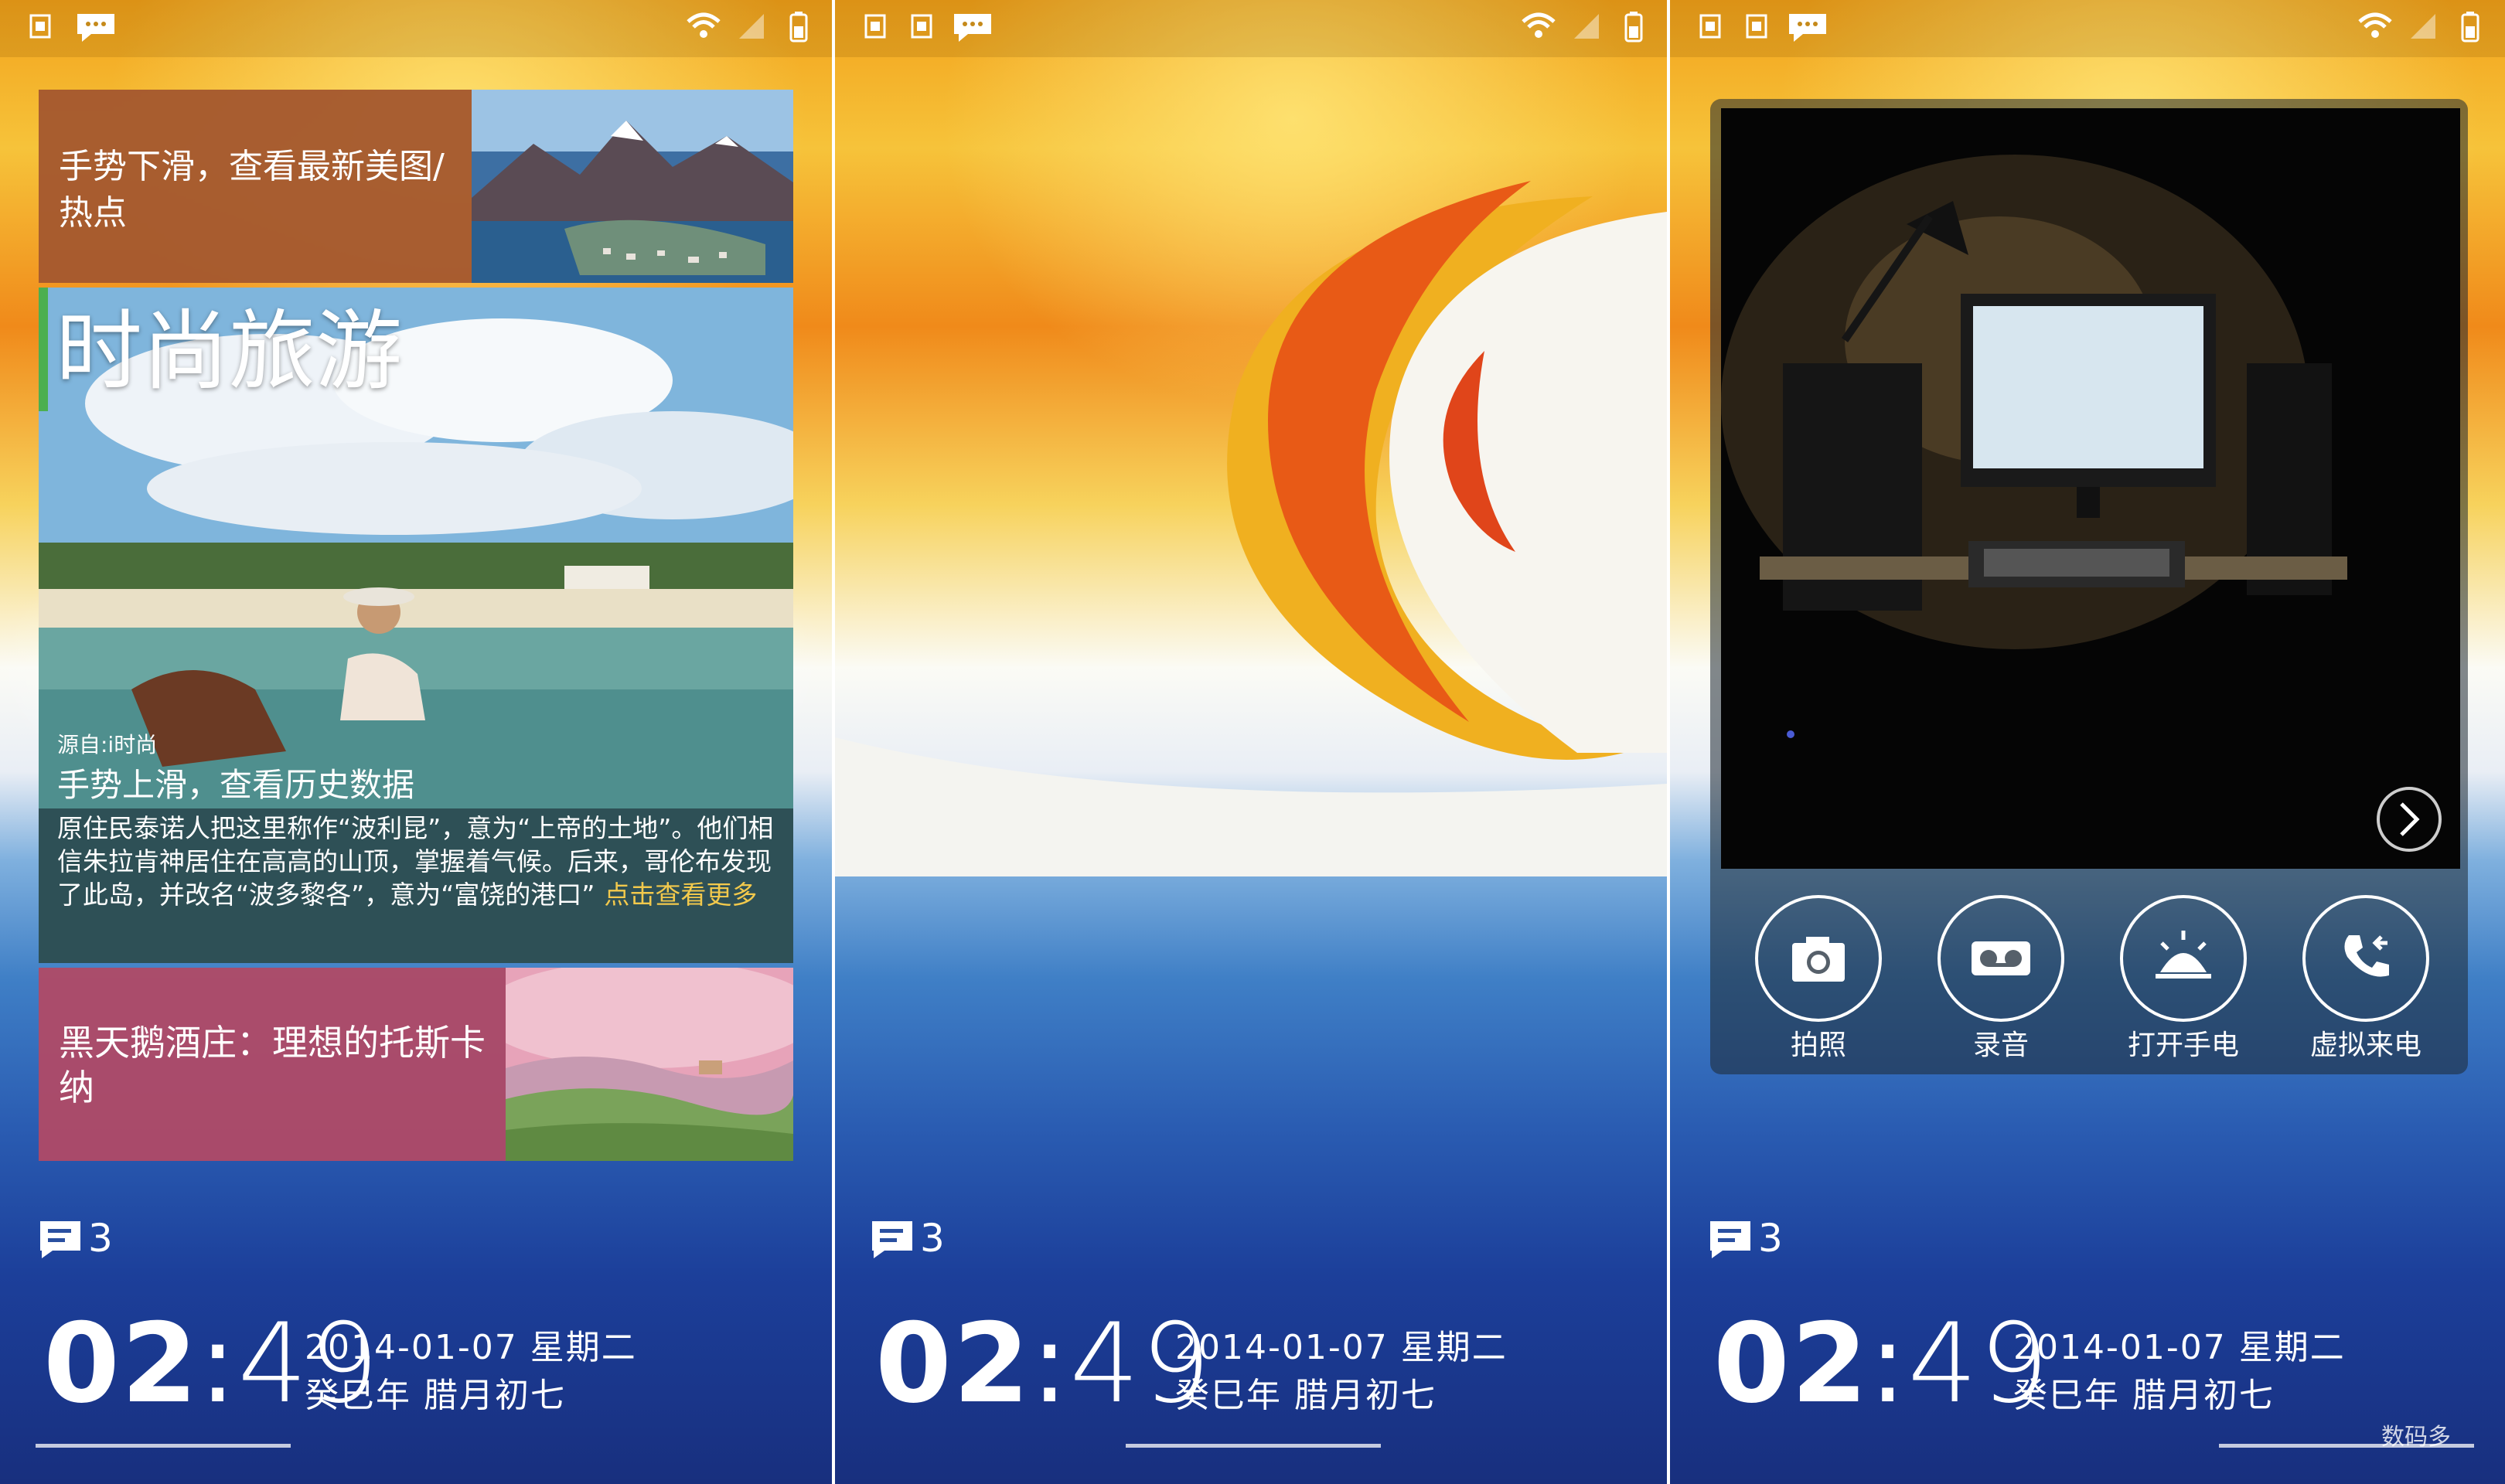 The image size is (2505, 1484). I want to click on camera-icon, so click(1818, 959).